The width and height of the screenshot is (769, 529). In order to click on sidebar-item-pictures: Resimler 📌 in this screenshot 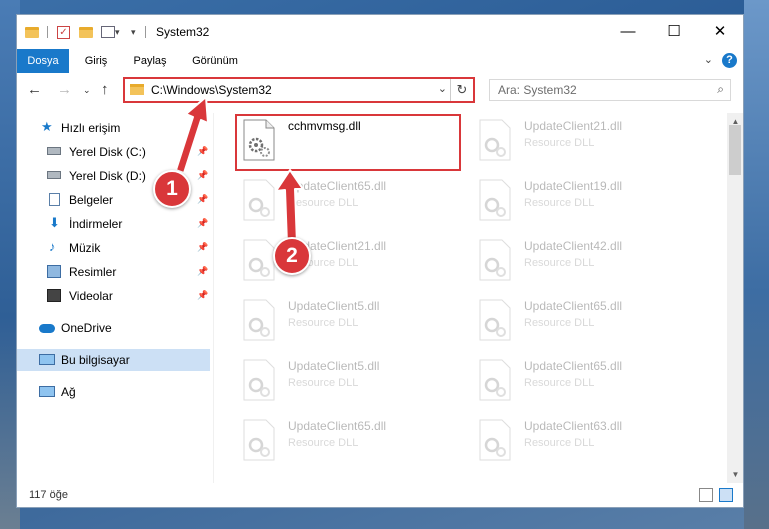, I will do `click(113, 272)`.